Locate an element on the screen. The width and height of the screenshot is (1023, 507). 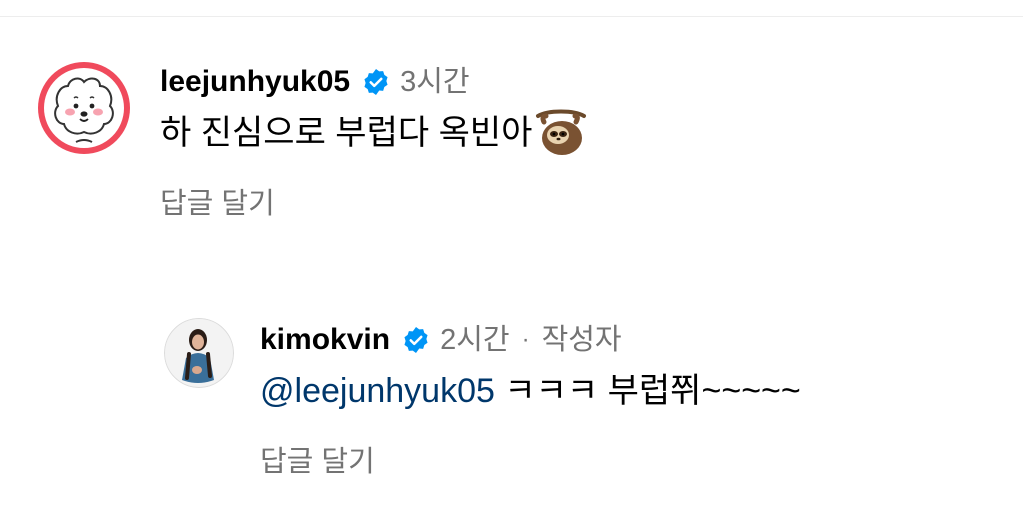
profile-photo-icon is located at coordinates (199, 353).